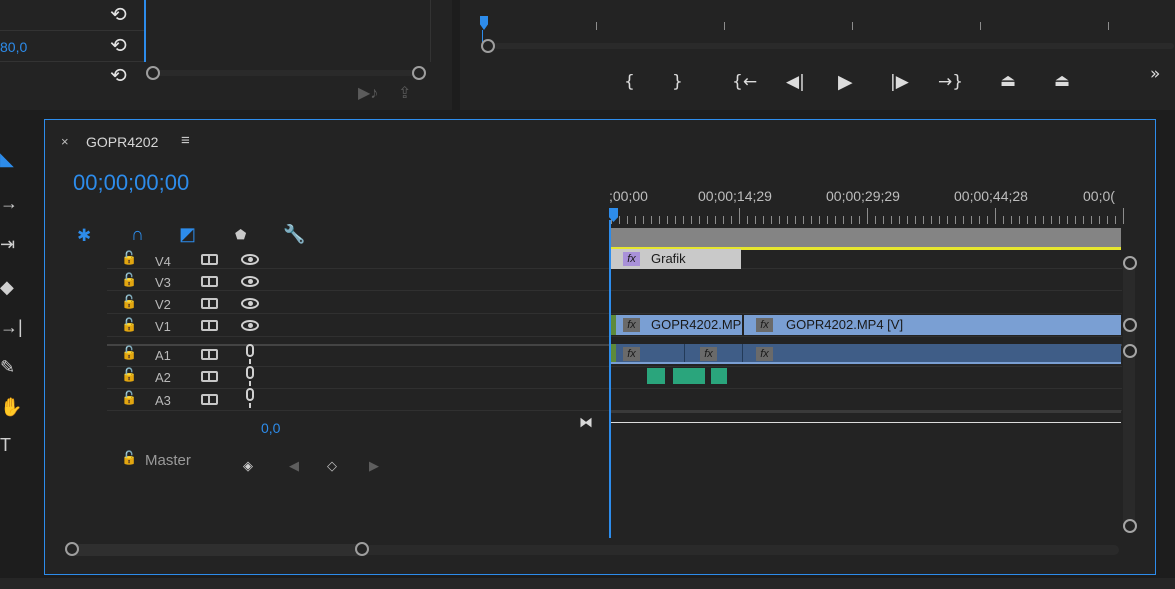 This screenshot has width=1175, height=589. What do you see at coordinates (163, 304) in the screenshot?
I see `track-label-v2: V2` at bounding box center [163, 304].